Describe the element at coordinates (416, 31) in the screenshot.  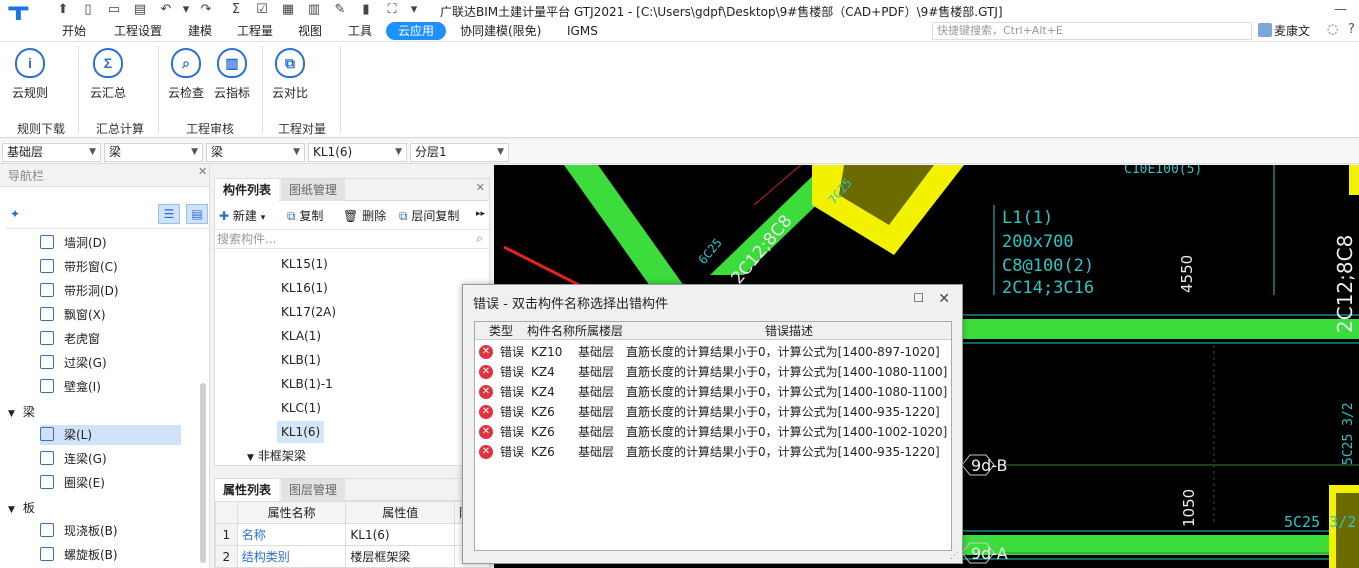
I see `menu-cloud-apps: 云应用` at that location.